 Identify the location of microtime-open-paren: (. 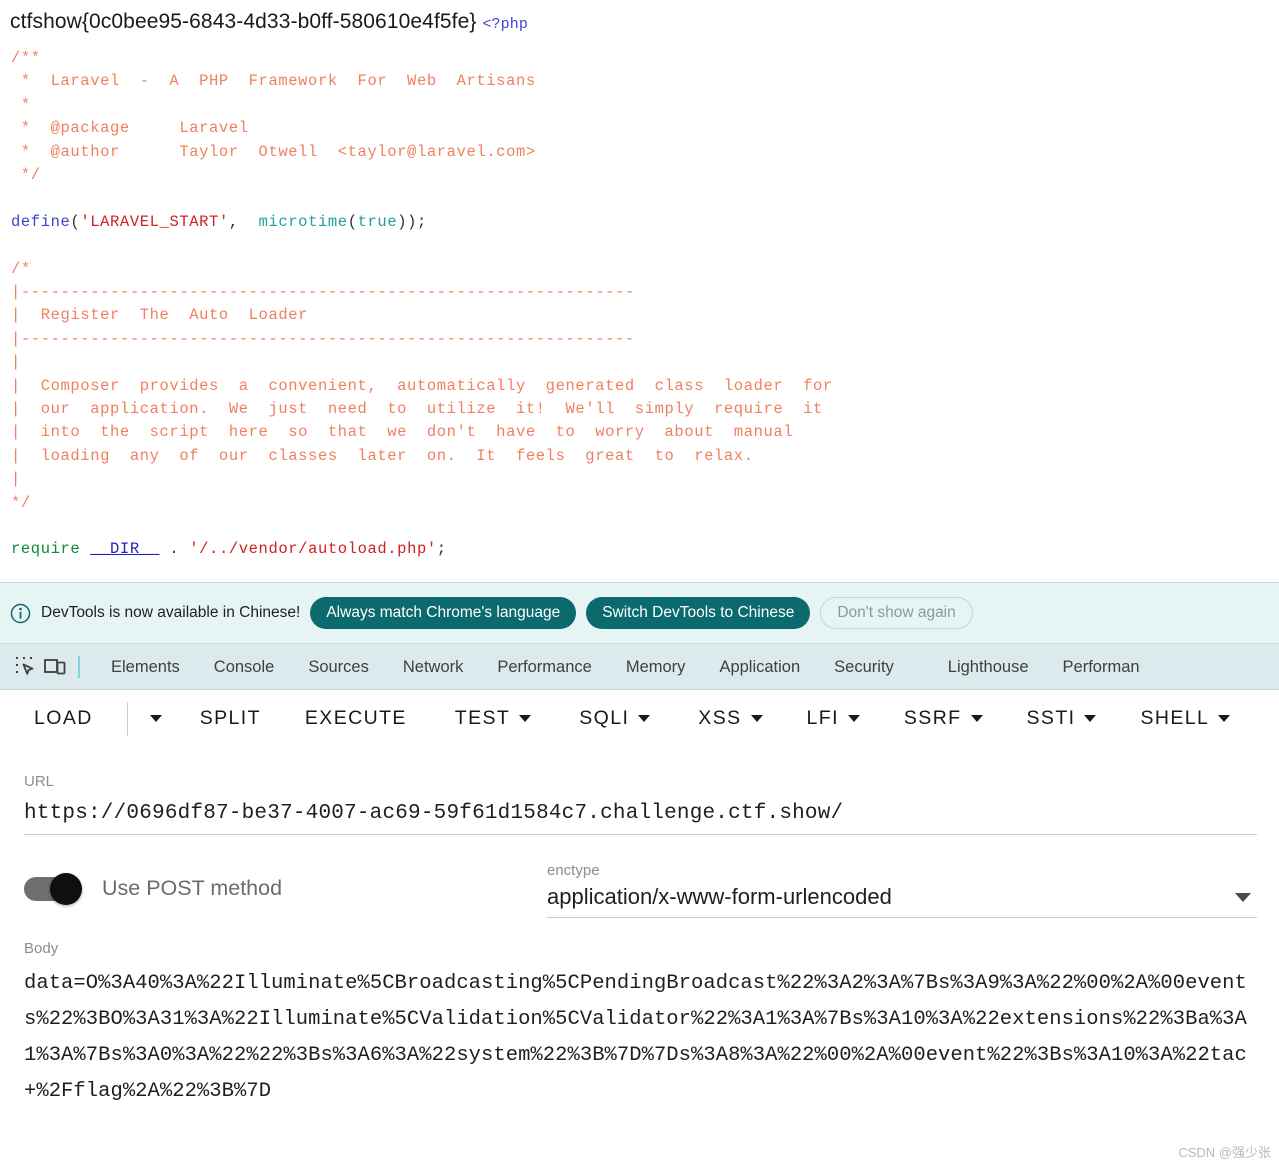
(352, 221).